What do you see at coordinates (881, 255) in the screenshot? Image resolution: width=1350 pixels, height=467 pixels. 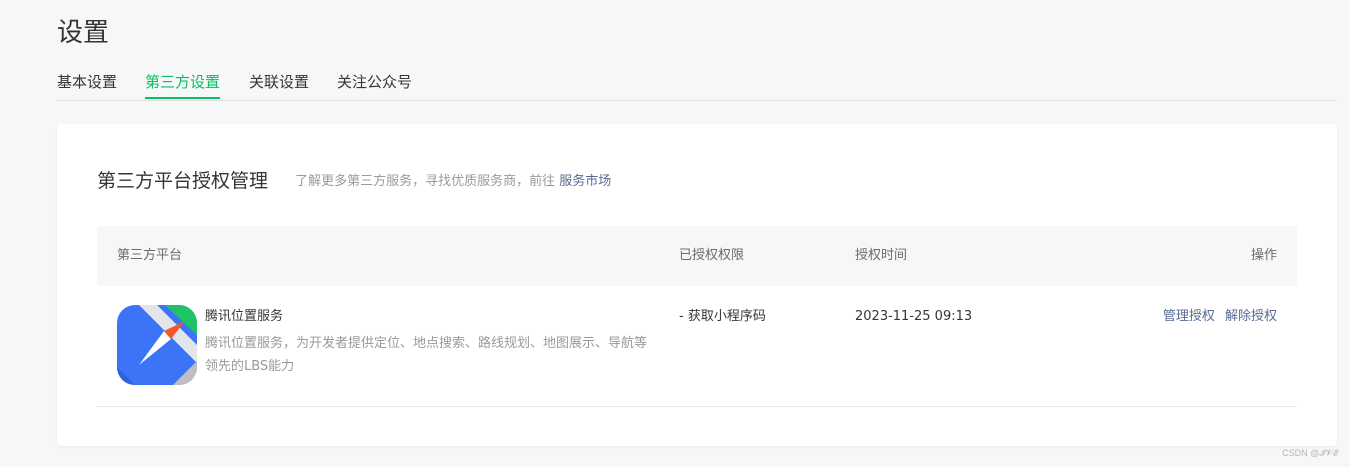 I see `column-header-auth-time: 授权时间` at bounding box center [881, 255].